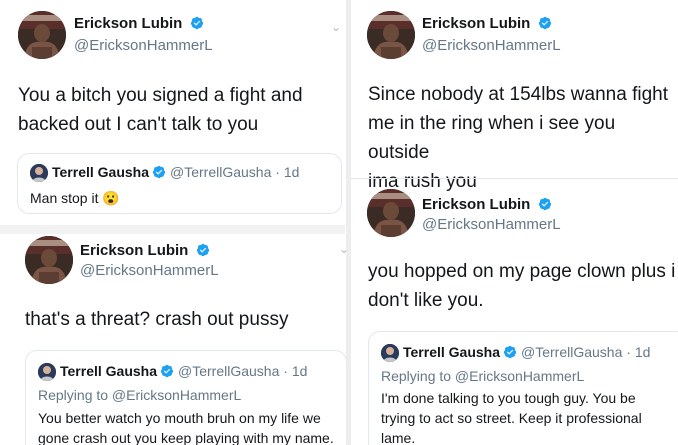 The width and height of the screenshot is (678, 445). Describe the element at coordinates (398, 437) in the screenshot. I see `quoted-text-line: lame.` at that location.